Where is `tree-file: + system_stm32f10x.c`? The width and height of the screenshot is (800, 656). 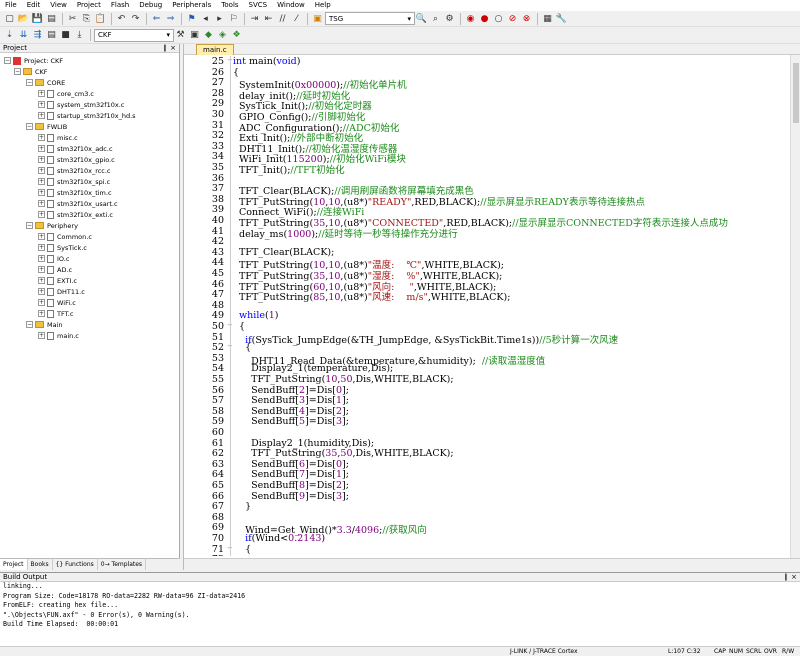
tree-file: + system_stm32f10x.c is located at coordinates (81, 104).